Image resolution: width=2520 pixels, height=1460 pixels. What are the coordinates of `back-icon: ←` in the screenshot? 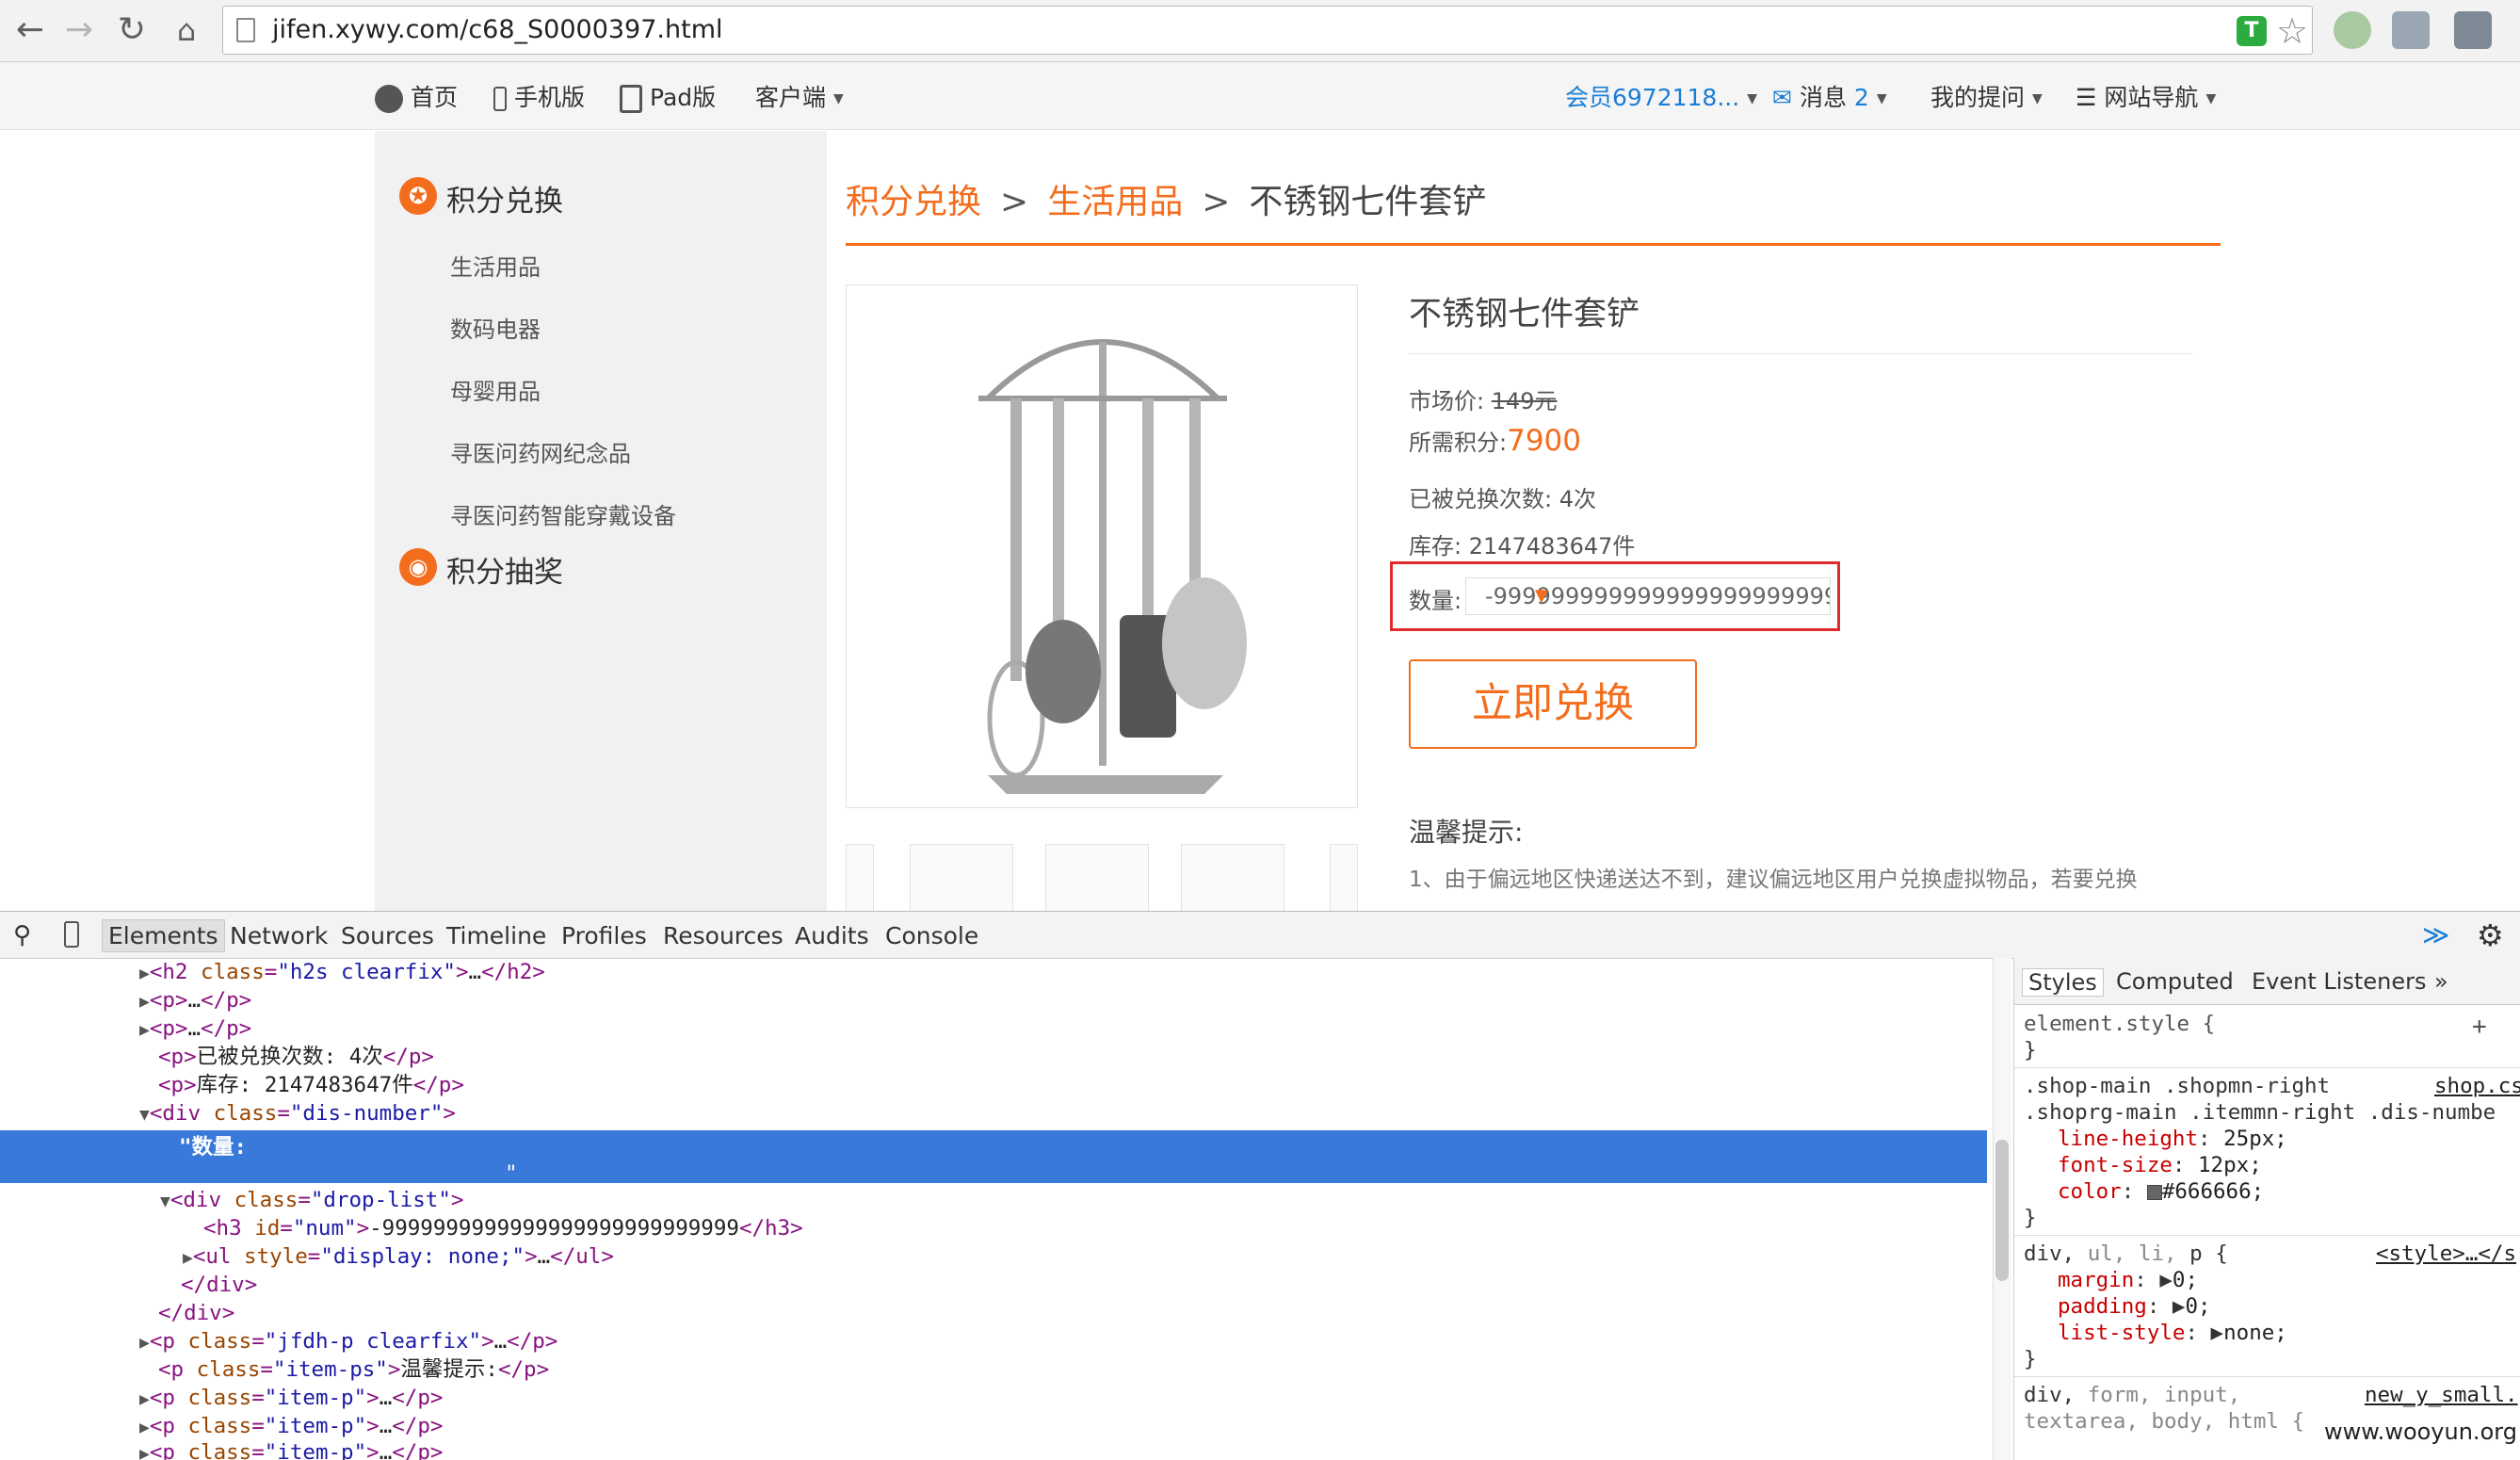 It's located at (30, 30).